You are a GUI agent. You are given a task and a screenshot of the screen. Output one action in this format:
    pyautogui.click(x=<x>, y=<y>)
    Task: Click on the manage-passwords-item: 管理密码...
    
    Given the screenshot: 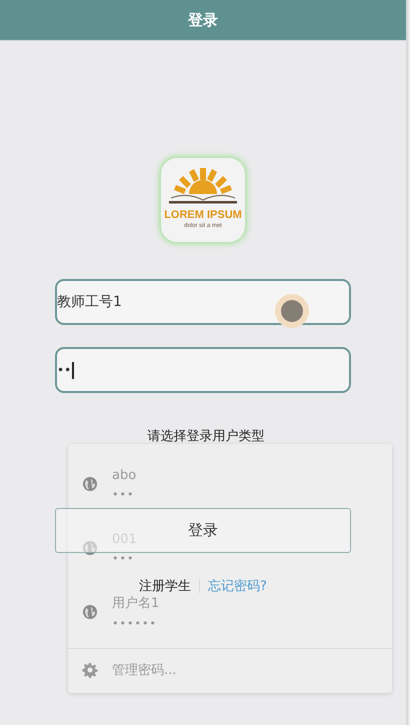 What is the action you would take?
    pyautogui.click(x=230, y=669)
    